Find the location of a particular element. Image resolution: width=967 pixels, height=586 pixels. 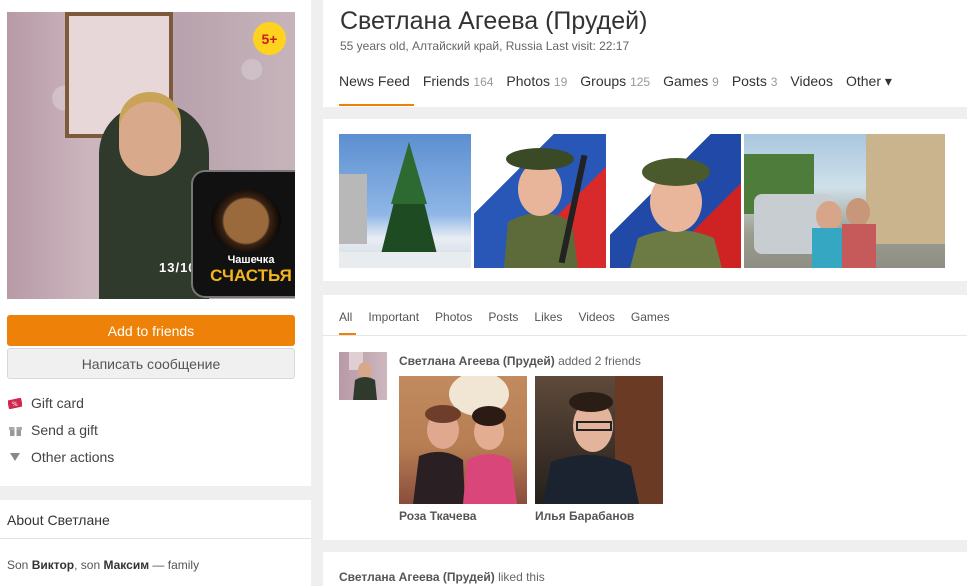

triangle-down-icon is located at coordinates (15, 457).